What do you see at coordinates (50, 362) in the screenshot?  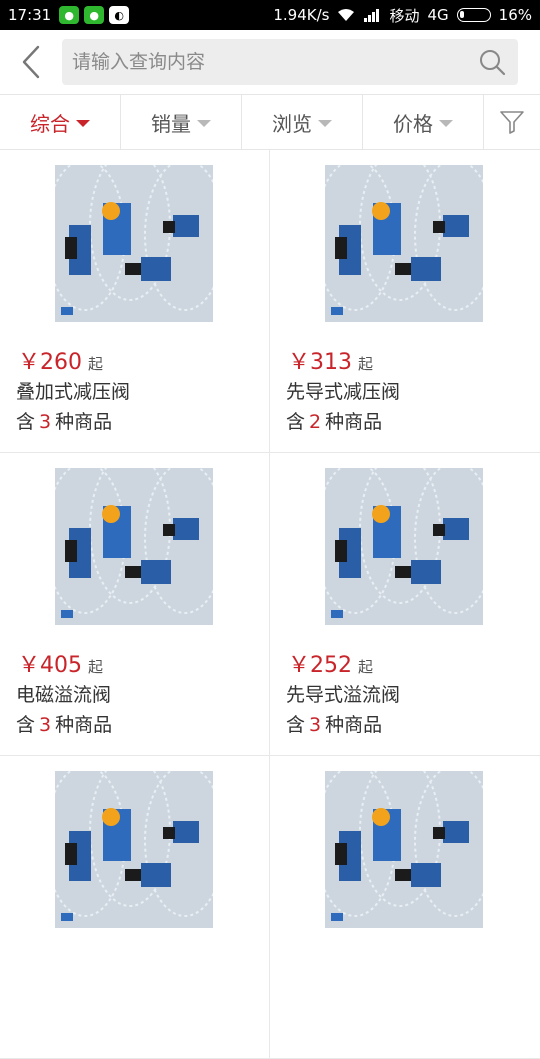 I see `price-value: ￥260` at bounding box center [50, 362].